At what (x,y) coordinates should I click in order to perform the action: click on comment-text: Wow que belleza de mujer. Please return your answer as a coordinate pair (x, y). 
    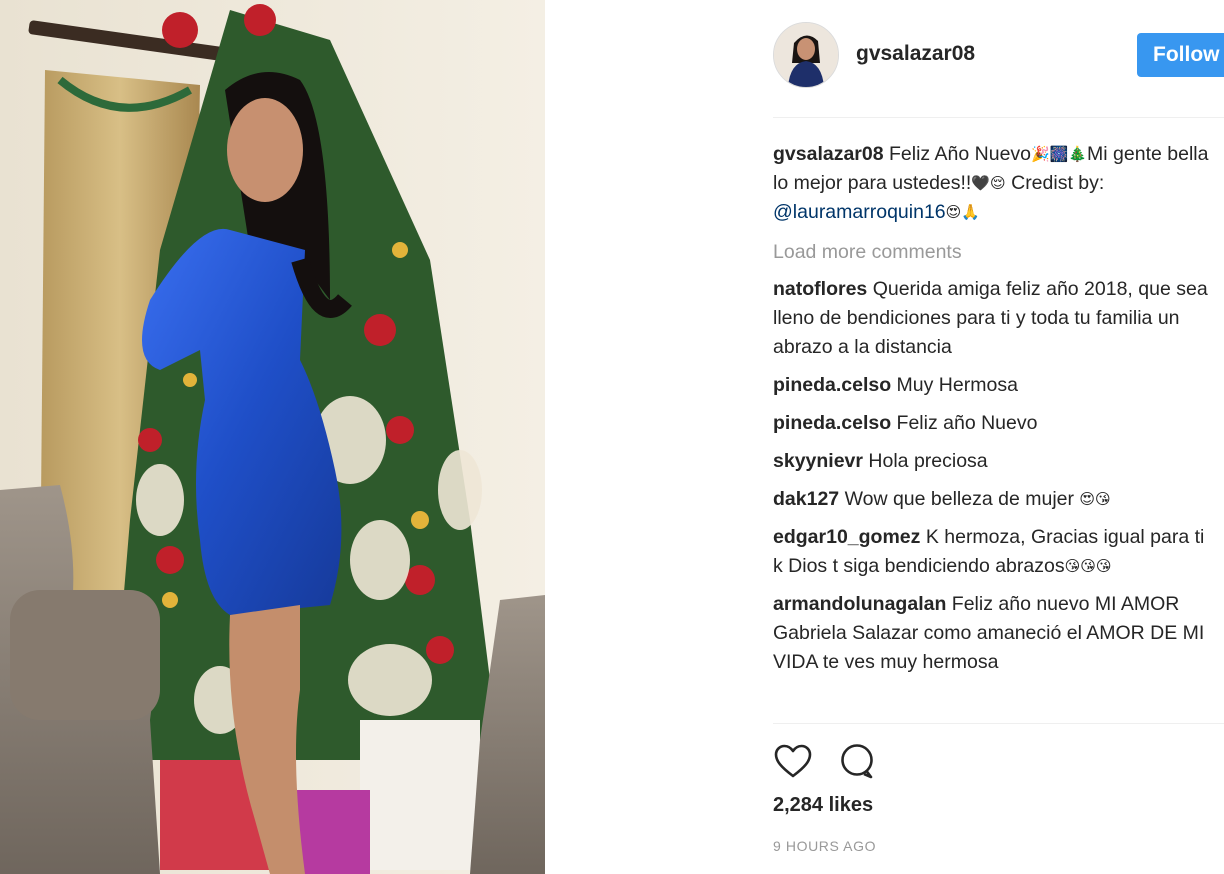
    Looking at the image, I should click on (959, 499).